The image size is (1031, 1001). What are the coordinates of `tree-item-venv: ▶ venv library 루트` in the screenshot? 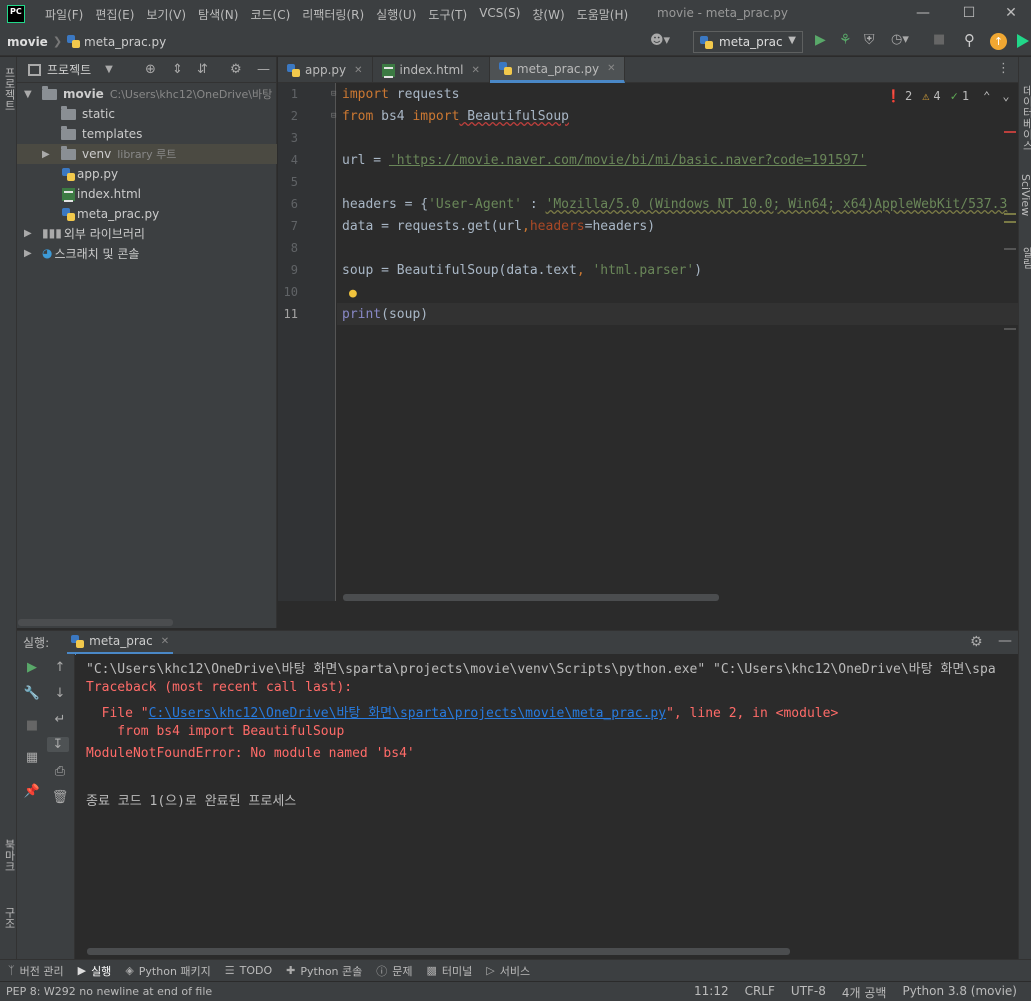 It's located at (147, 154).